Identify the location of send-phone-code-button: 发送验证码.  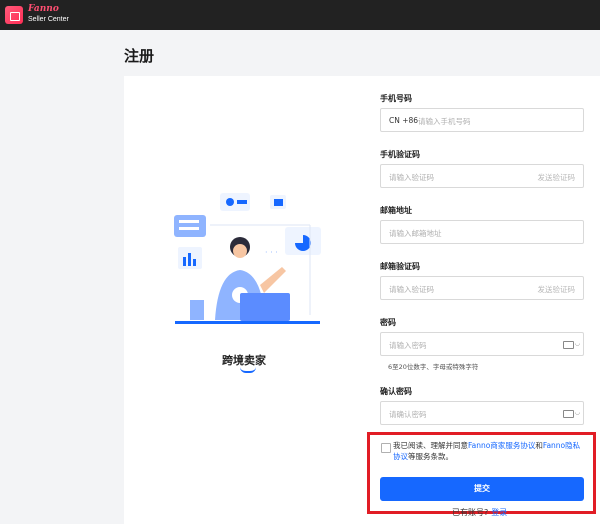
(557, 177).